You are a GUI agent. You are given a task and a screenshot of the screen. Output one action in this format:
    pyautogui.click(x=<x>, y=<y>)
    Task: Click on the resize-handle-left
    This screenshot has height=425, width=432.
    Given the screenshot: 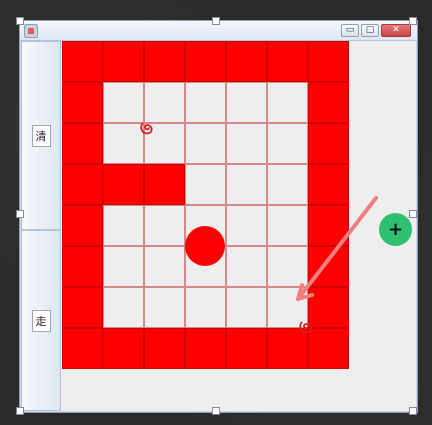 What is the action you would take?
    pyautogui.click(x=20, y=214)
    